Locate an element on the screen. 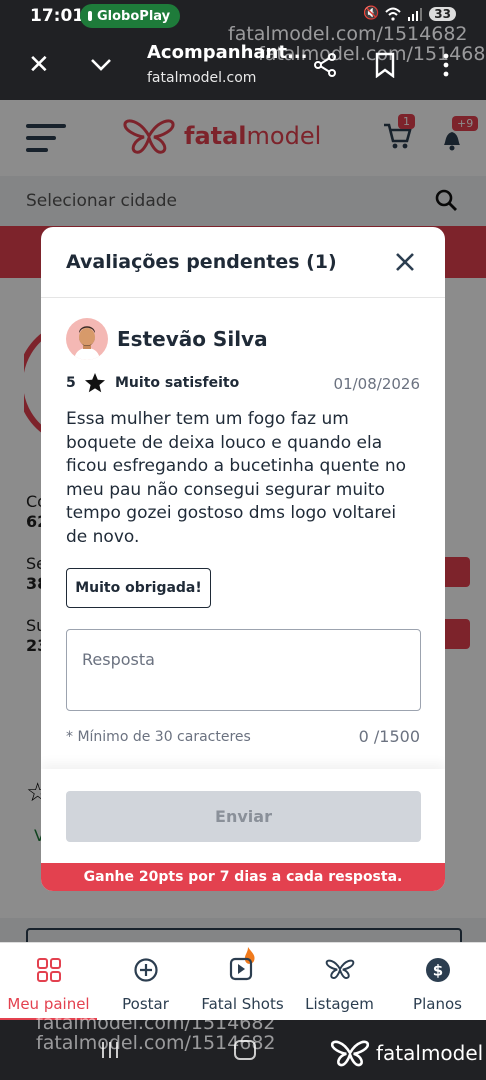 This screenshot has height=1080, width=486. page-url: fatalmodel.com is located at coordinates (202, 78).